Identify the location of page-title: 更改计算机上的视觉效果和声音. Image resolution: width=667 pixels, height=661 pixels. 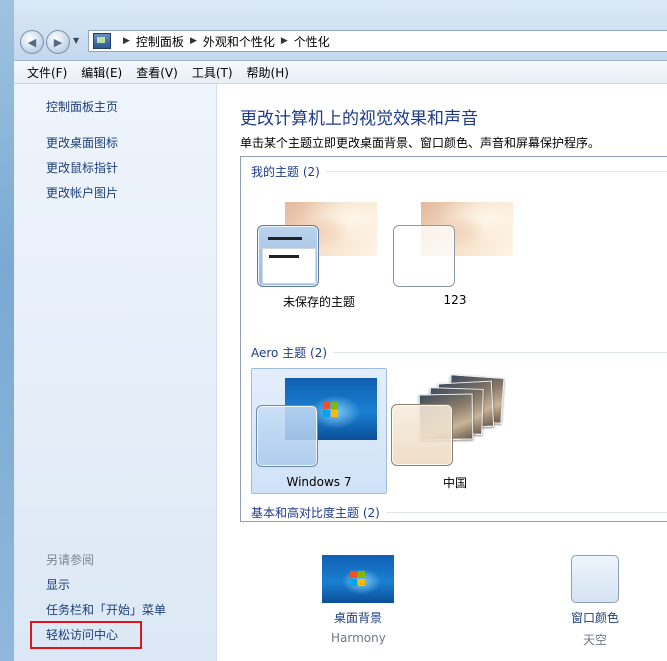
(359, 119).